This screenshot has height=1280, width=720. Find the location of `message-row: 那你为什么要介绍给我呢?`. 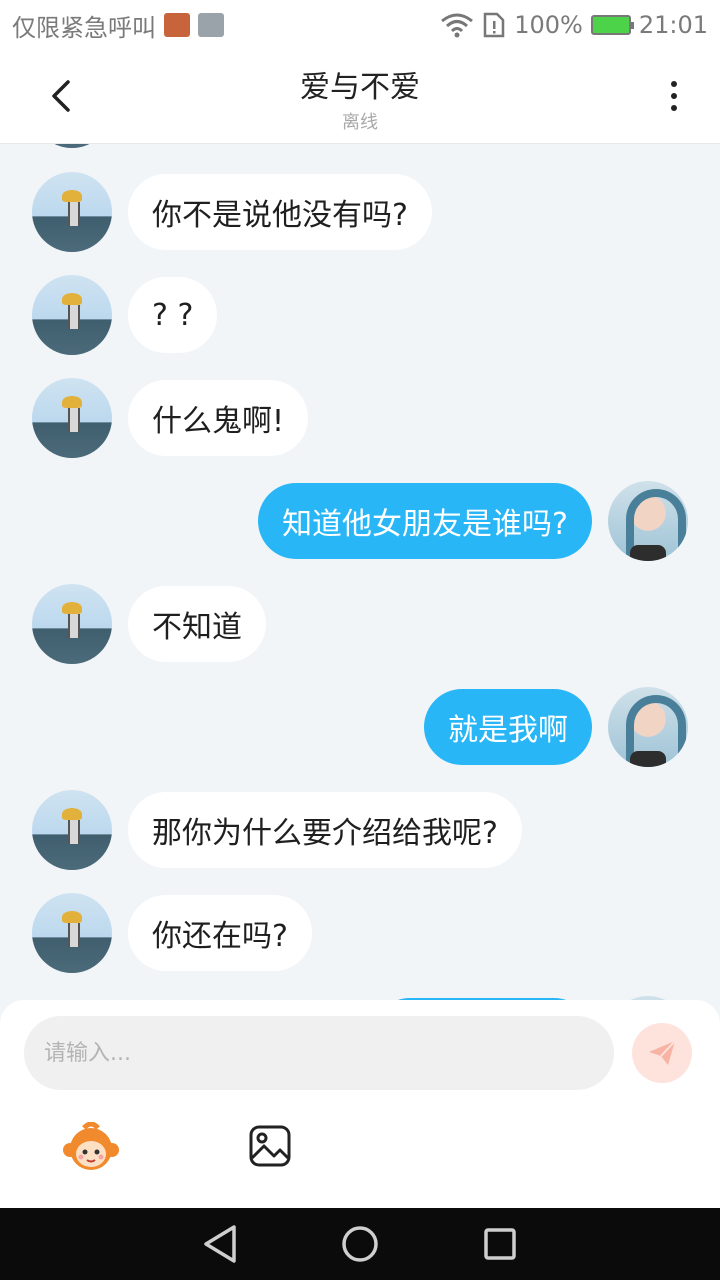

message-row: 那你为什么要介绍给我呢? is located at coordinates (360, 830).